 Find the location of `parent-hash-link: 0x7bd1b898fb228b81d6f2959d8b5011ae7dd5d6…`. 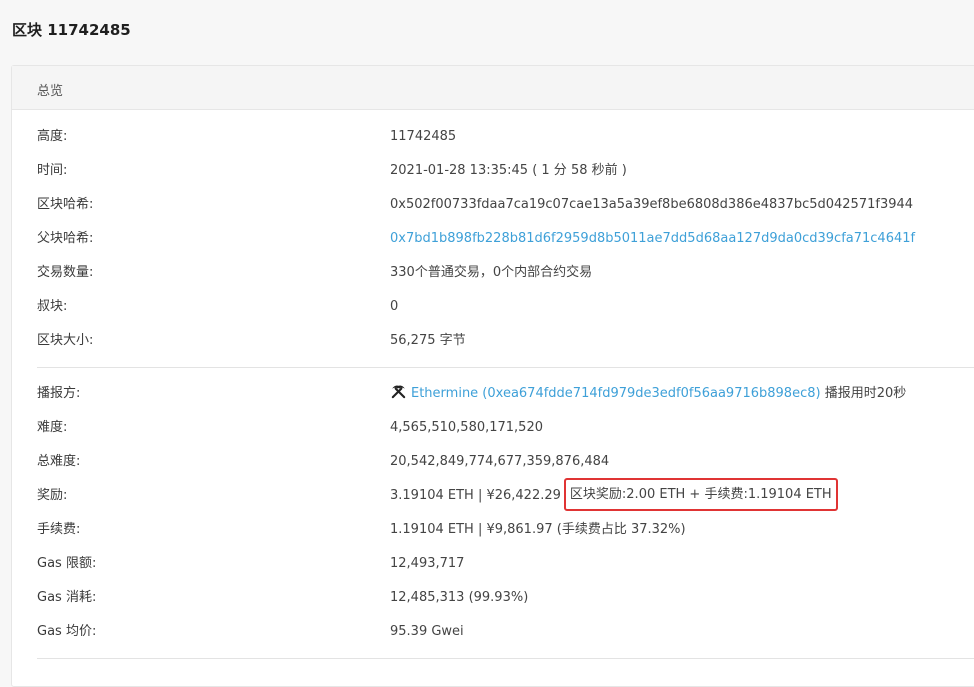

parent-hash-link: 0x7bd1b898fb228b81d6f2959d8b5011ae7dd5d6… is located at coordinates (652, 239).